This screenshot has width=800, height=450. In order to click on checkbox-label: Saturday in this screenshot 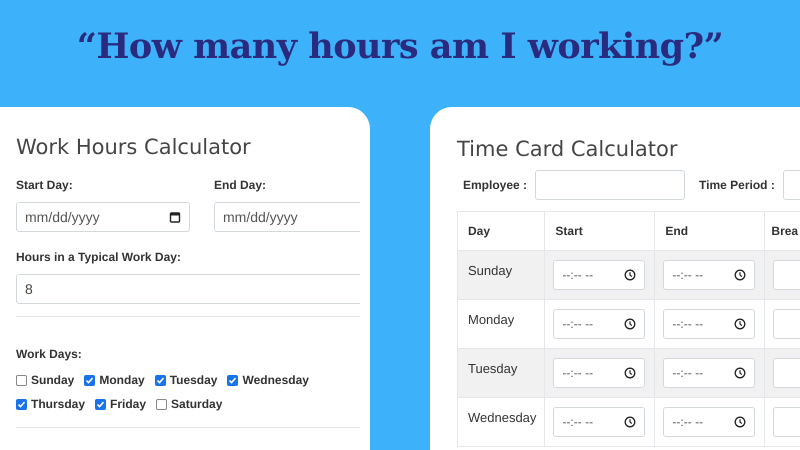, I will do `click(196, 405)`.